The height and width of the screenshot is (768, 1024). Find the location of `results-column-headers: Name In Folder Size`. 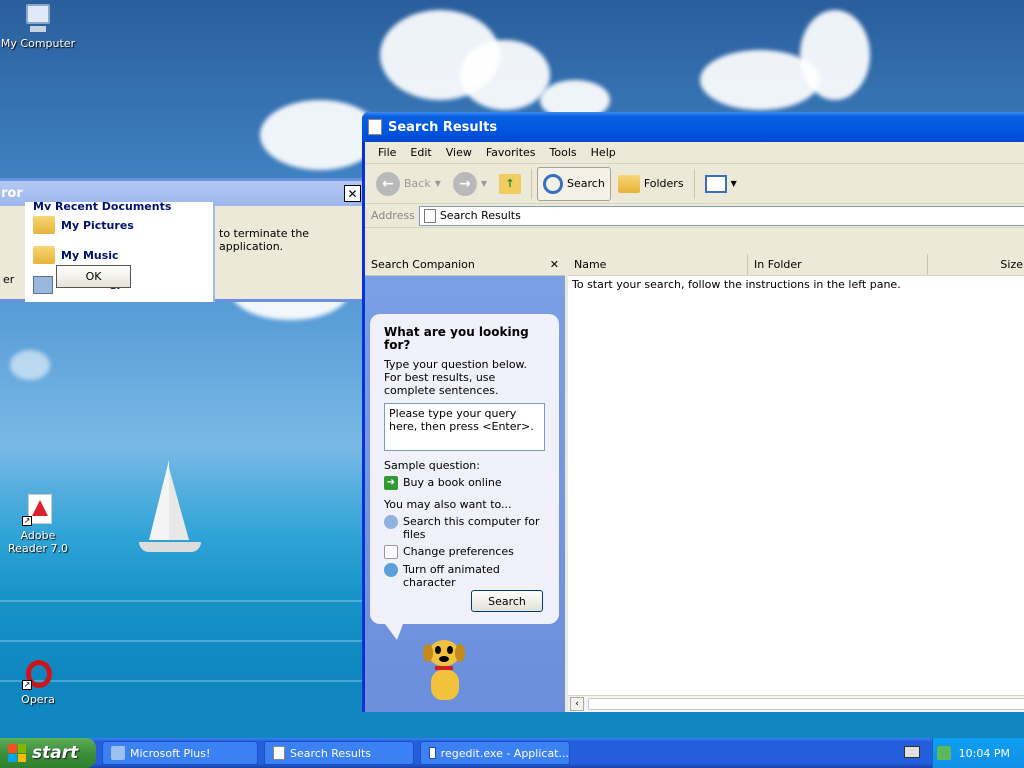

results-column-headers: Name In Folder Size is located at coordinates (796, 265).